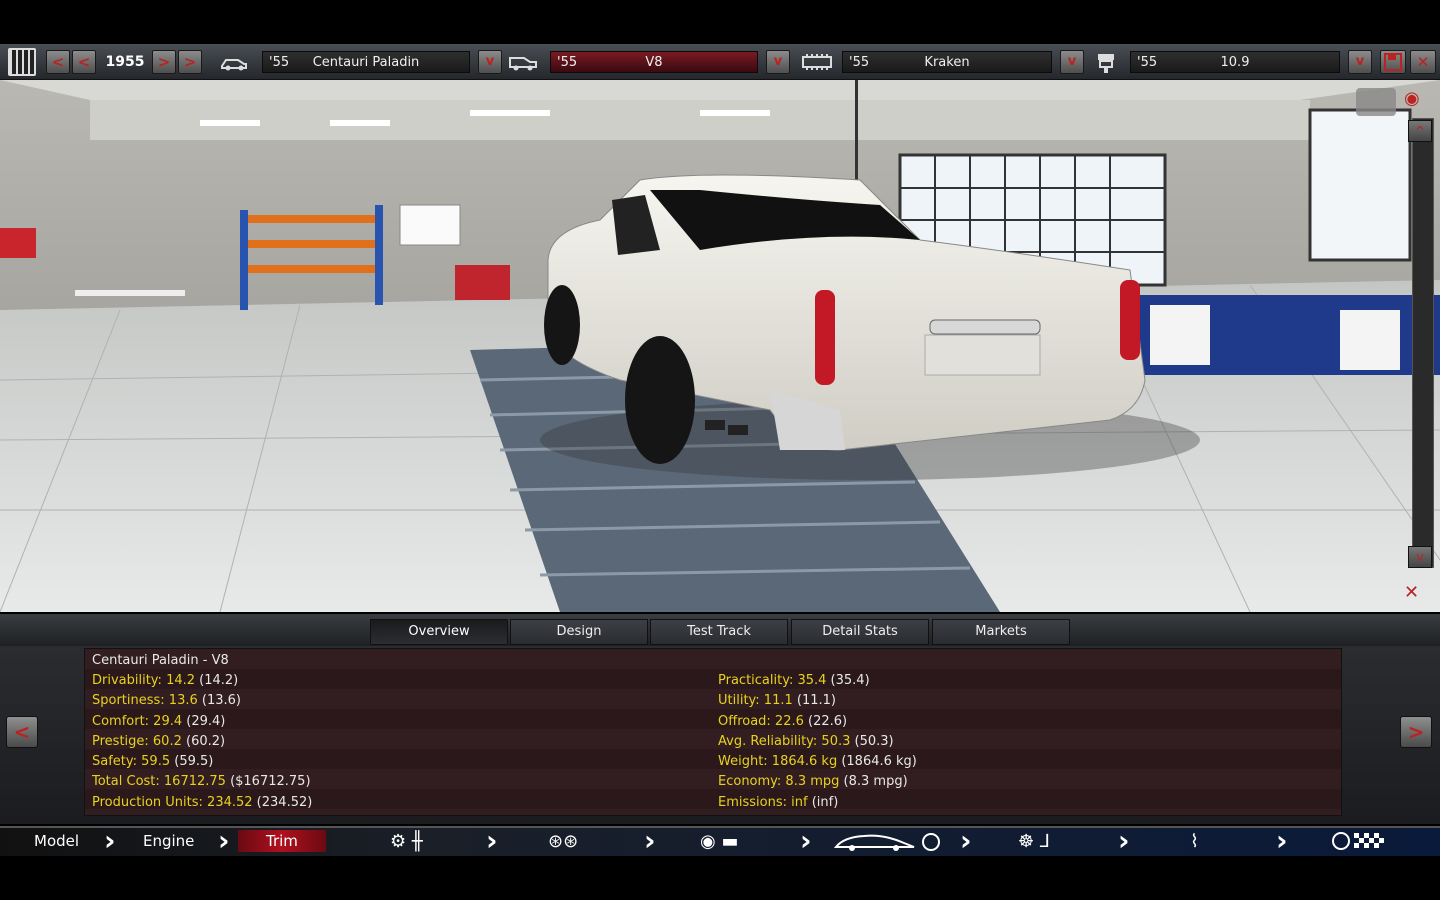 The height and width of the screenshot is (900, 1440). I want to click on trim-select: '55 Kraken, so click(947, 62).